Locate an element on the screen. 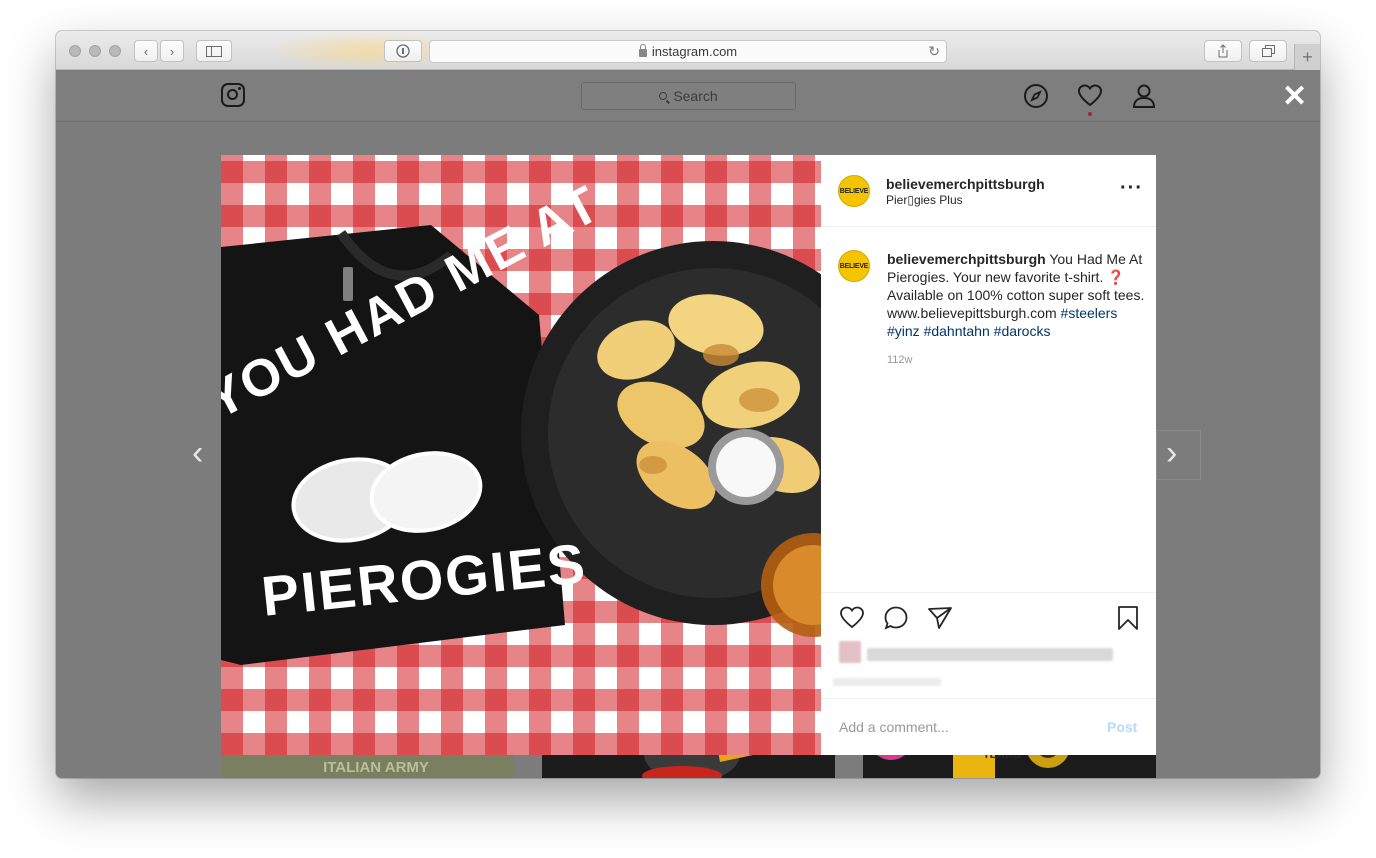 Image resolution: width=1376 pixels, height=858 pixels. post-location: Pier▯gies Plus is located at coordinates (924, 200).